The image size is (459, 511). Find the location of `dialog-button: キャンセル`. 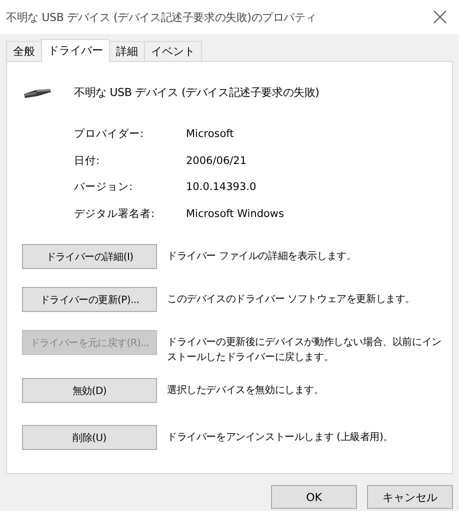

dialog-button: キャンセル is located at coordinates (410, 497).